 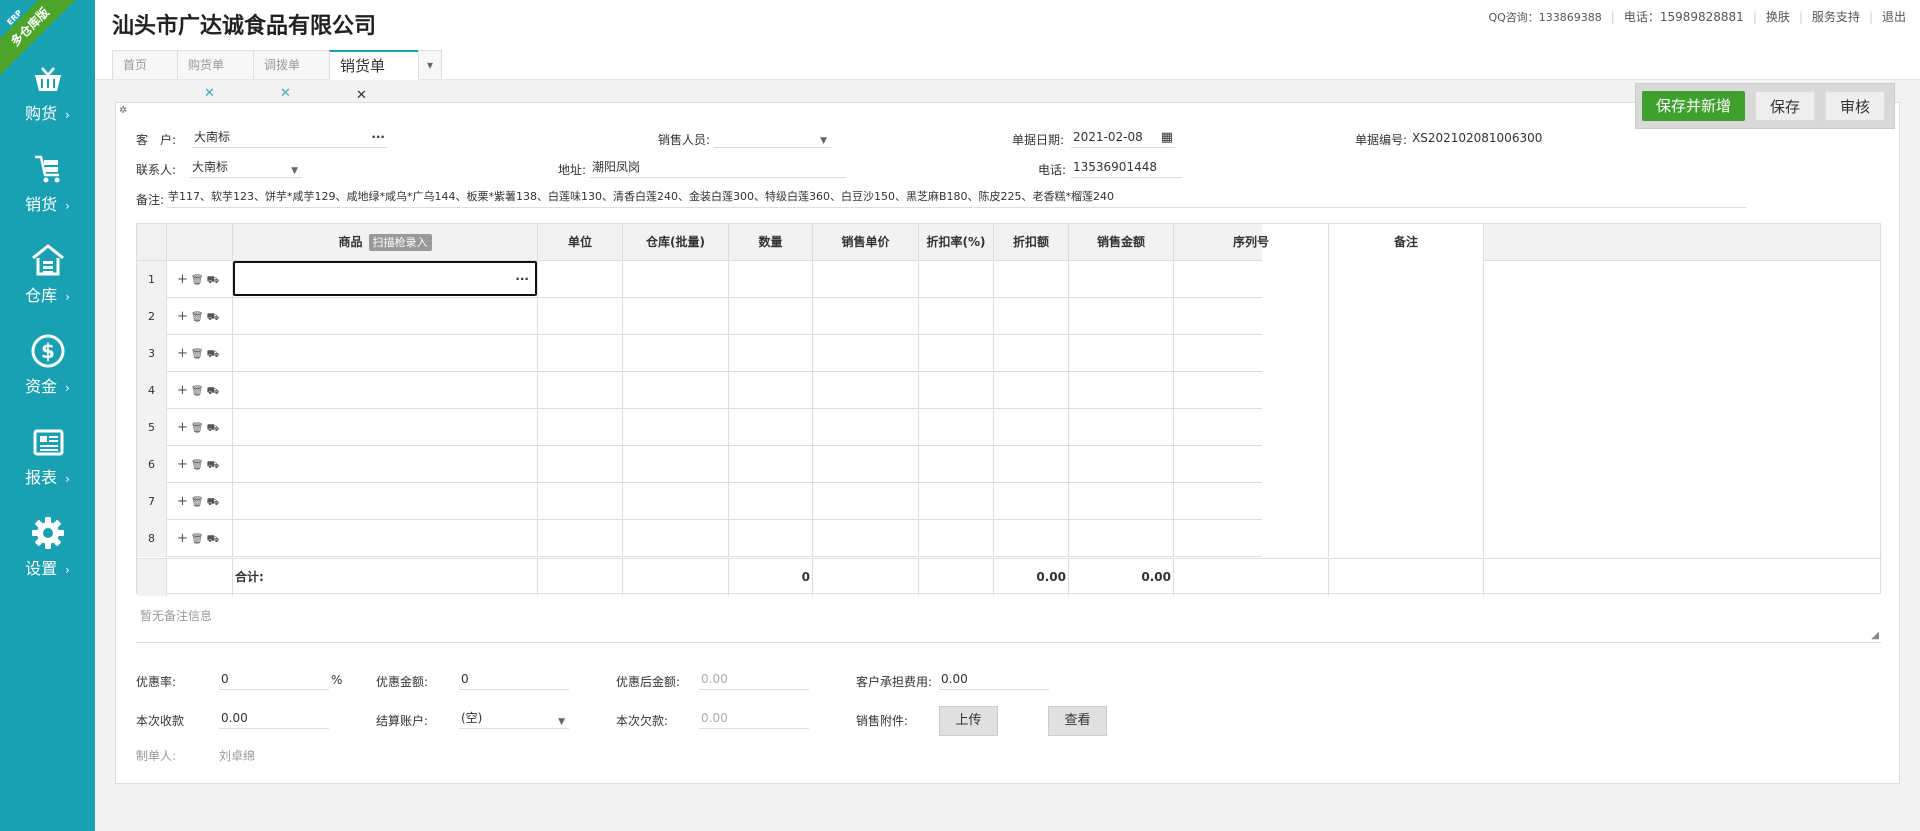 I want to click on more-icon: ···, so click(x=522, y=279).